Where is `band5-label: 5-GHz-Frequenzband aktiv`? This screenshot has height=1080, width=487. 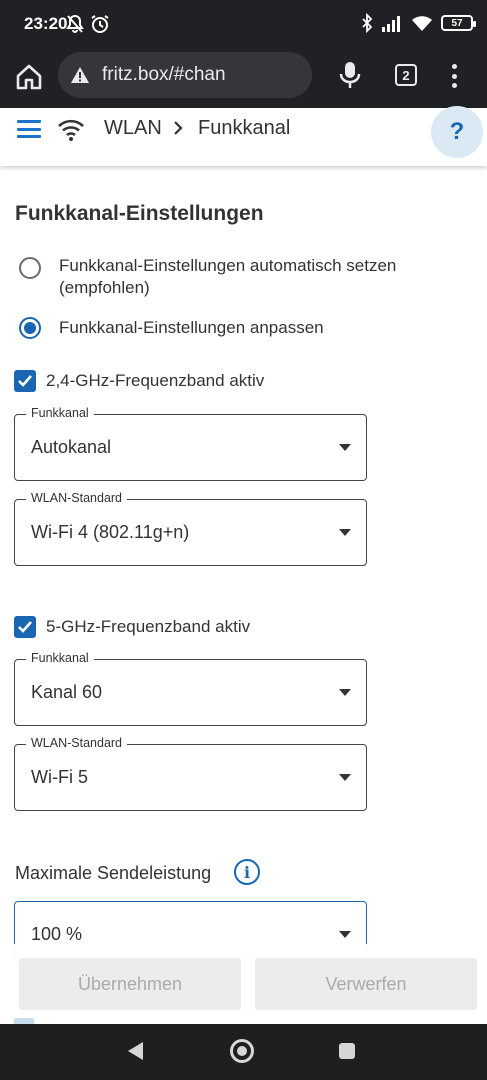 band5-label: 5-GHz-Frequenzband aktiv is located at coordinates (148, 627).